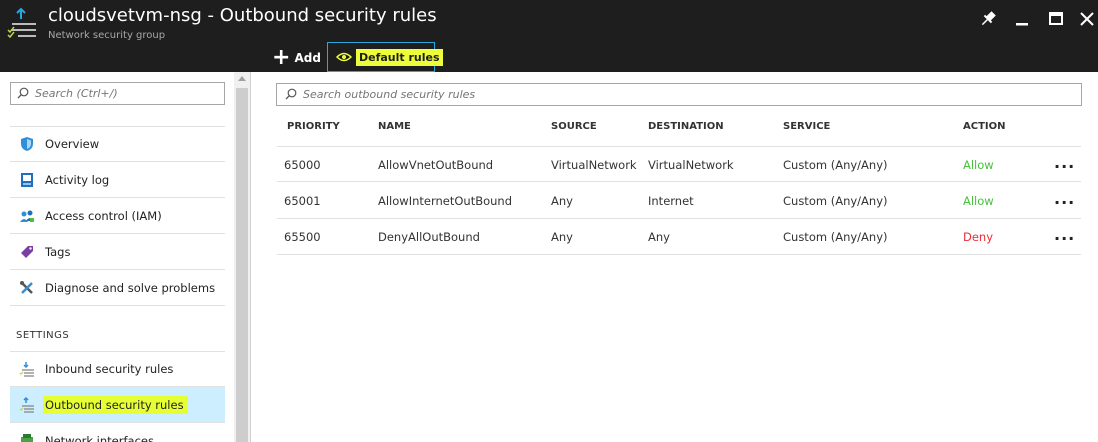 This screenshot has width=1098, height=442. What do you see at coordinates (27, 288) in the screenshot?
I see `wrench-icon` at bounding box center [27, 288].